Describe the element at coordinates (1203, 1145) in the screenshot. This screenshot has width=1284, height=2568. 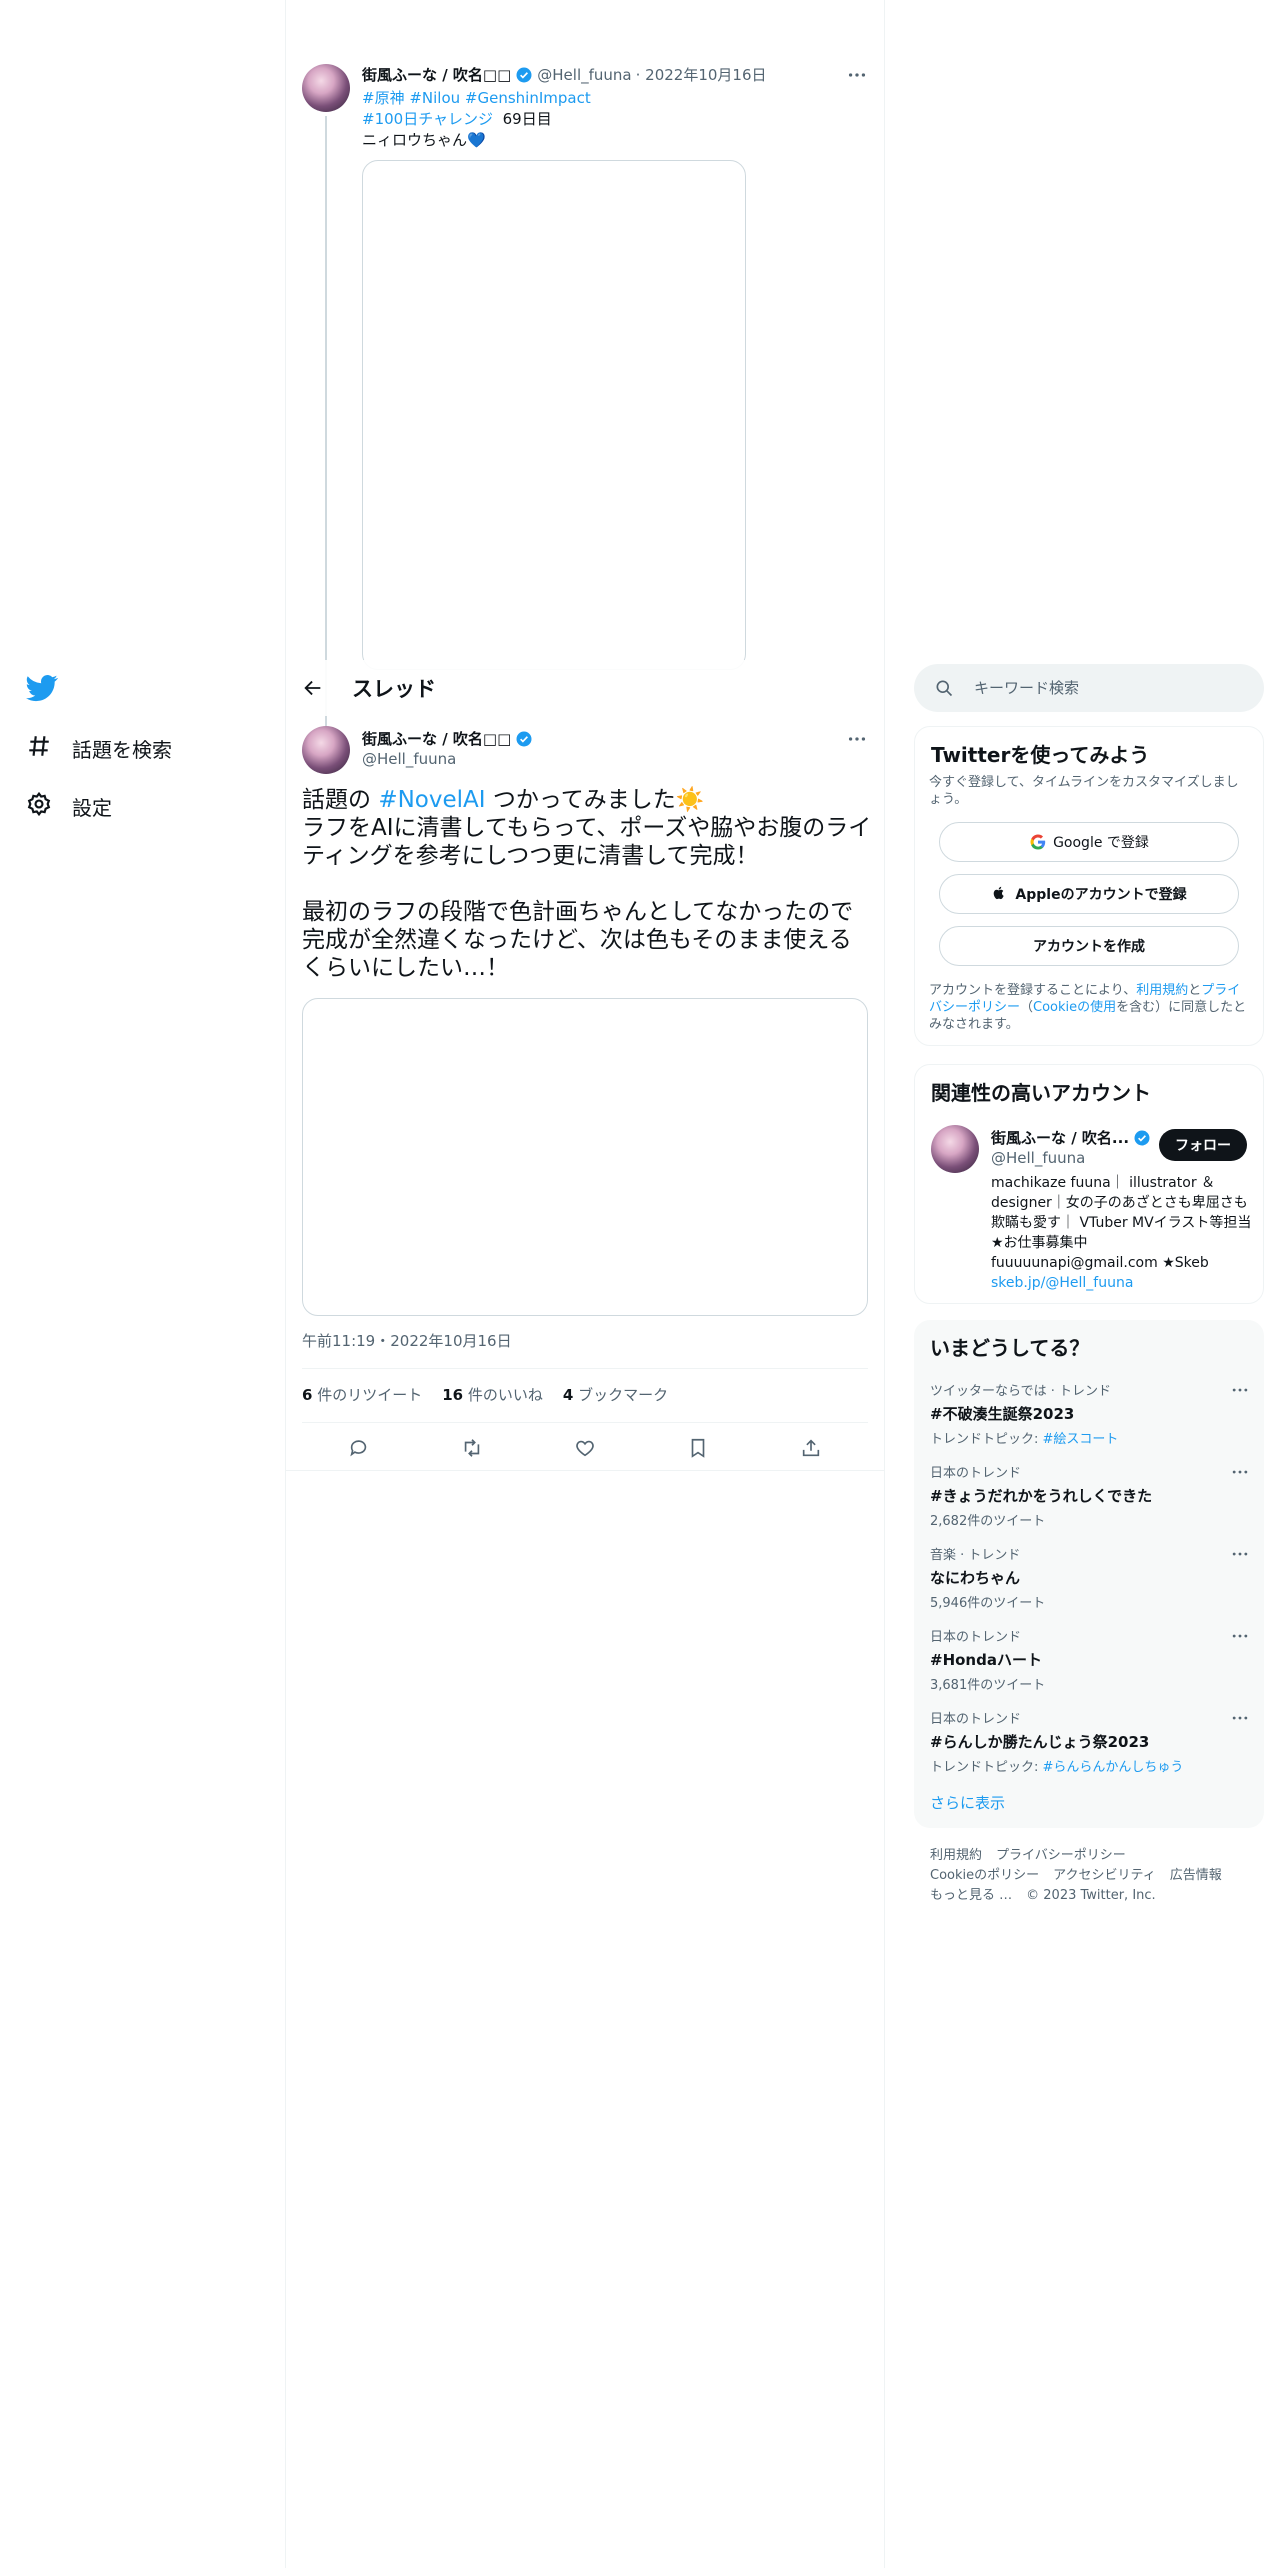
I see `follow-button: フォロー` at that location.